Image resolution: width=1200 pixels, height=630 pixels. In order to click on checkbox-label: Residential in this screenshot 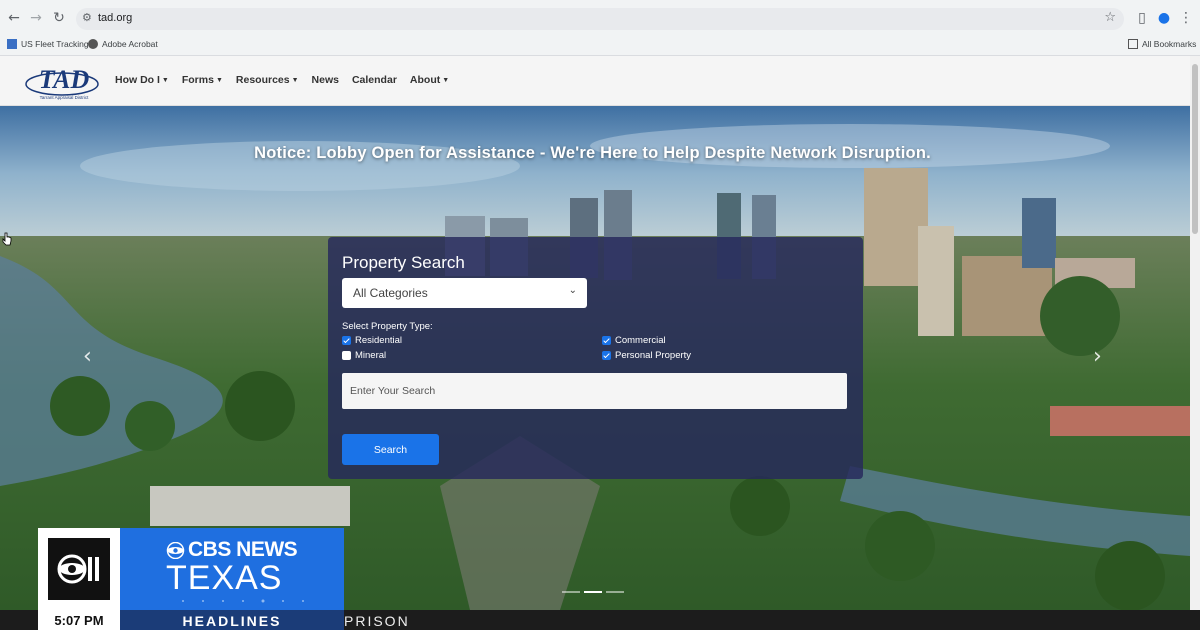, I will do `click(378, 340)`.